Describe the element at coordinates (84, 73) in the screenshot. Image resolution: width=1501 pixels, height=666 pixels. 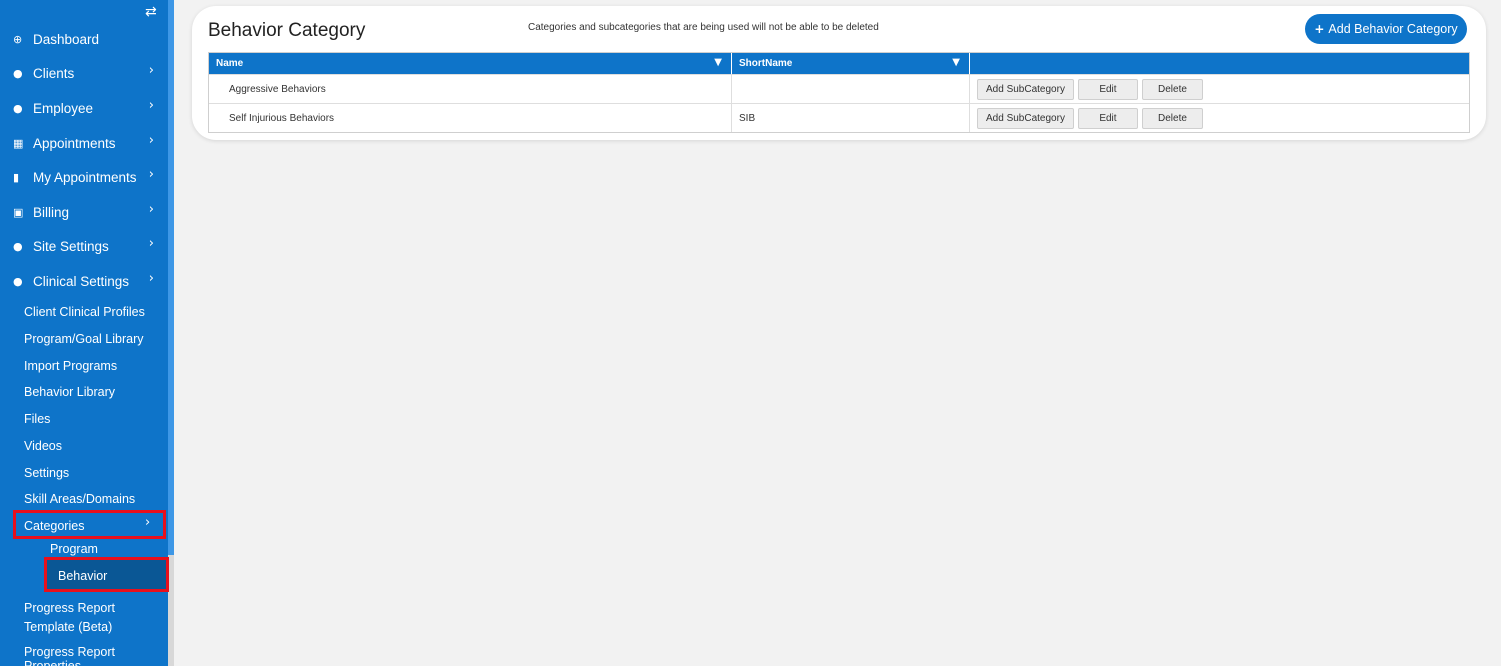
I see `nav-clients: ● Clients ›` at that location.